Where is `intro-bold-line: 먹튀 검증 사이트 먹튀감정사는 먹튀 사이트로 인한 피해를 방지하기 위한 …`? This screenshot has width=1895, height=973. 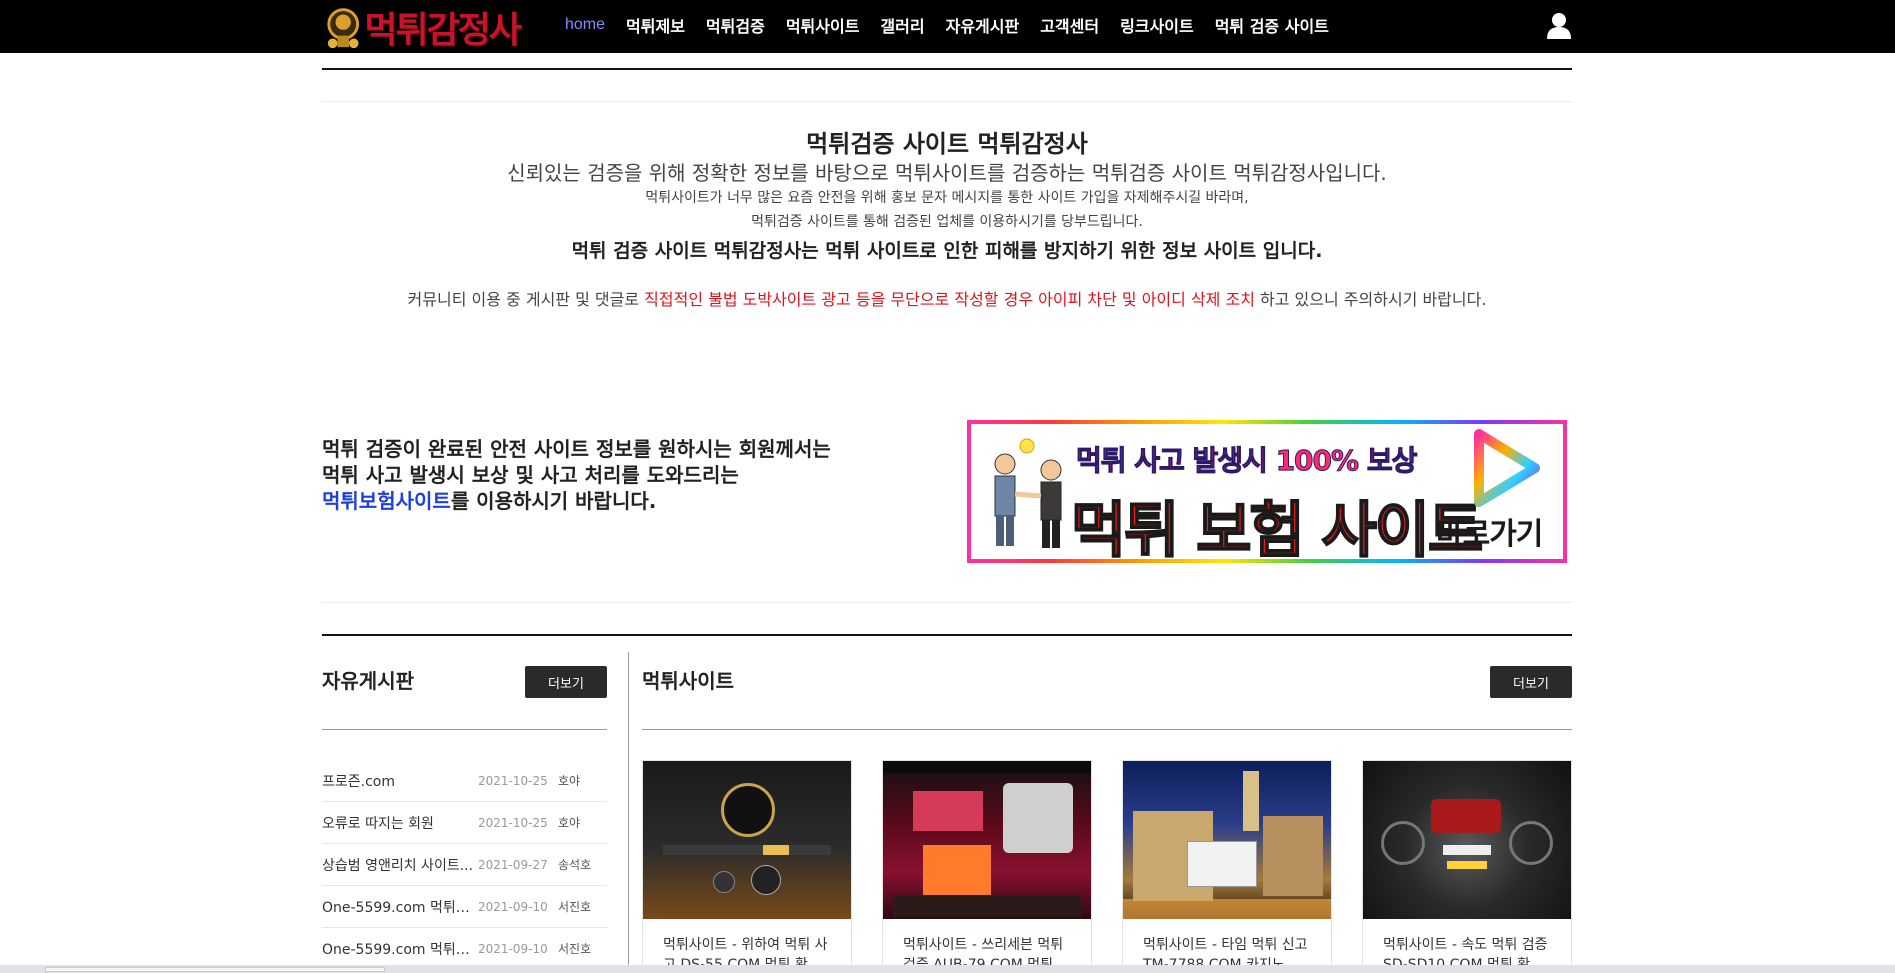
intro-bold-line: 먹튀 검증 사이트 먹튀감정사는 먹튀 사이트로 인한 피해를 방지하기 위한 … is located at coordinates (947, 251).